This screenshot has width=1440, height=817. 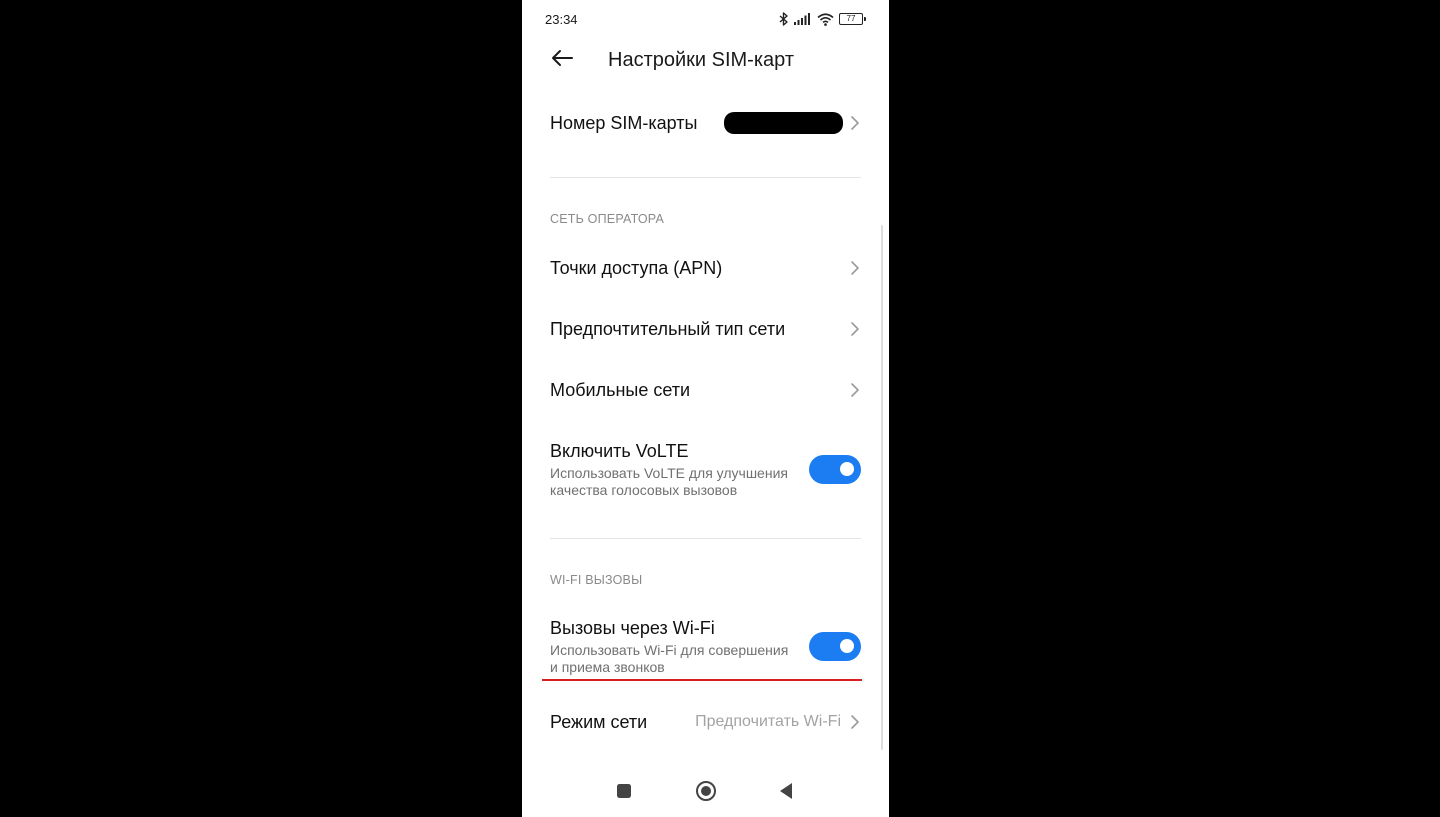 I want to click on volte-subtitle-line1: Использовать VoLTE для улучшения, so click(x=669, y=472).